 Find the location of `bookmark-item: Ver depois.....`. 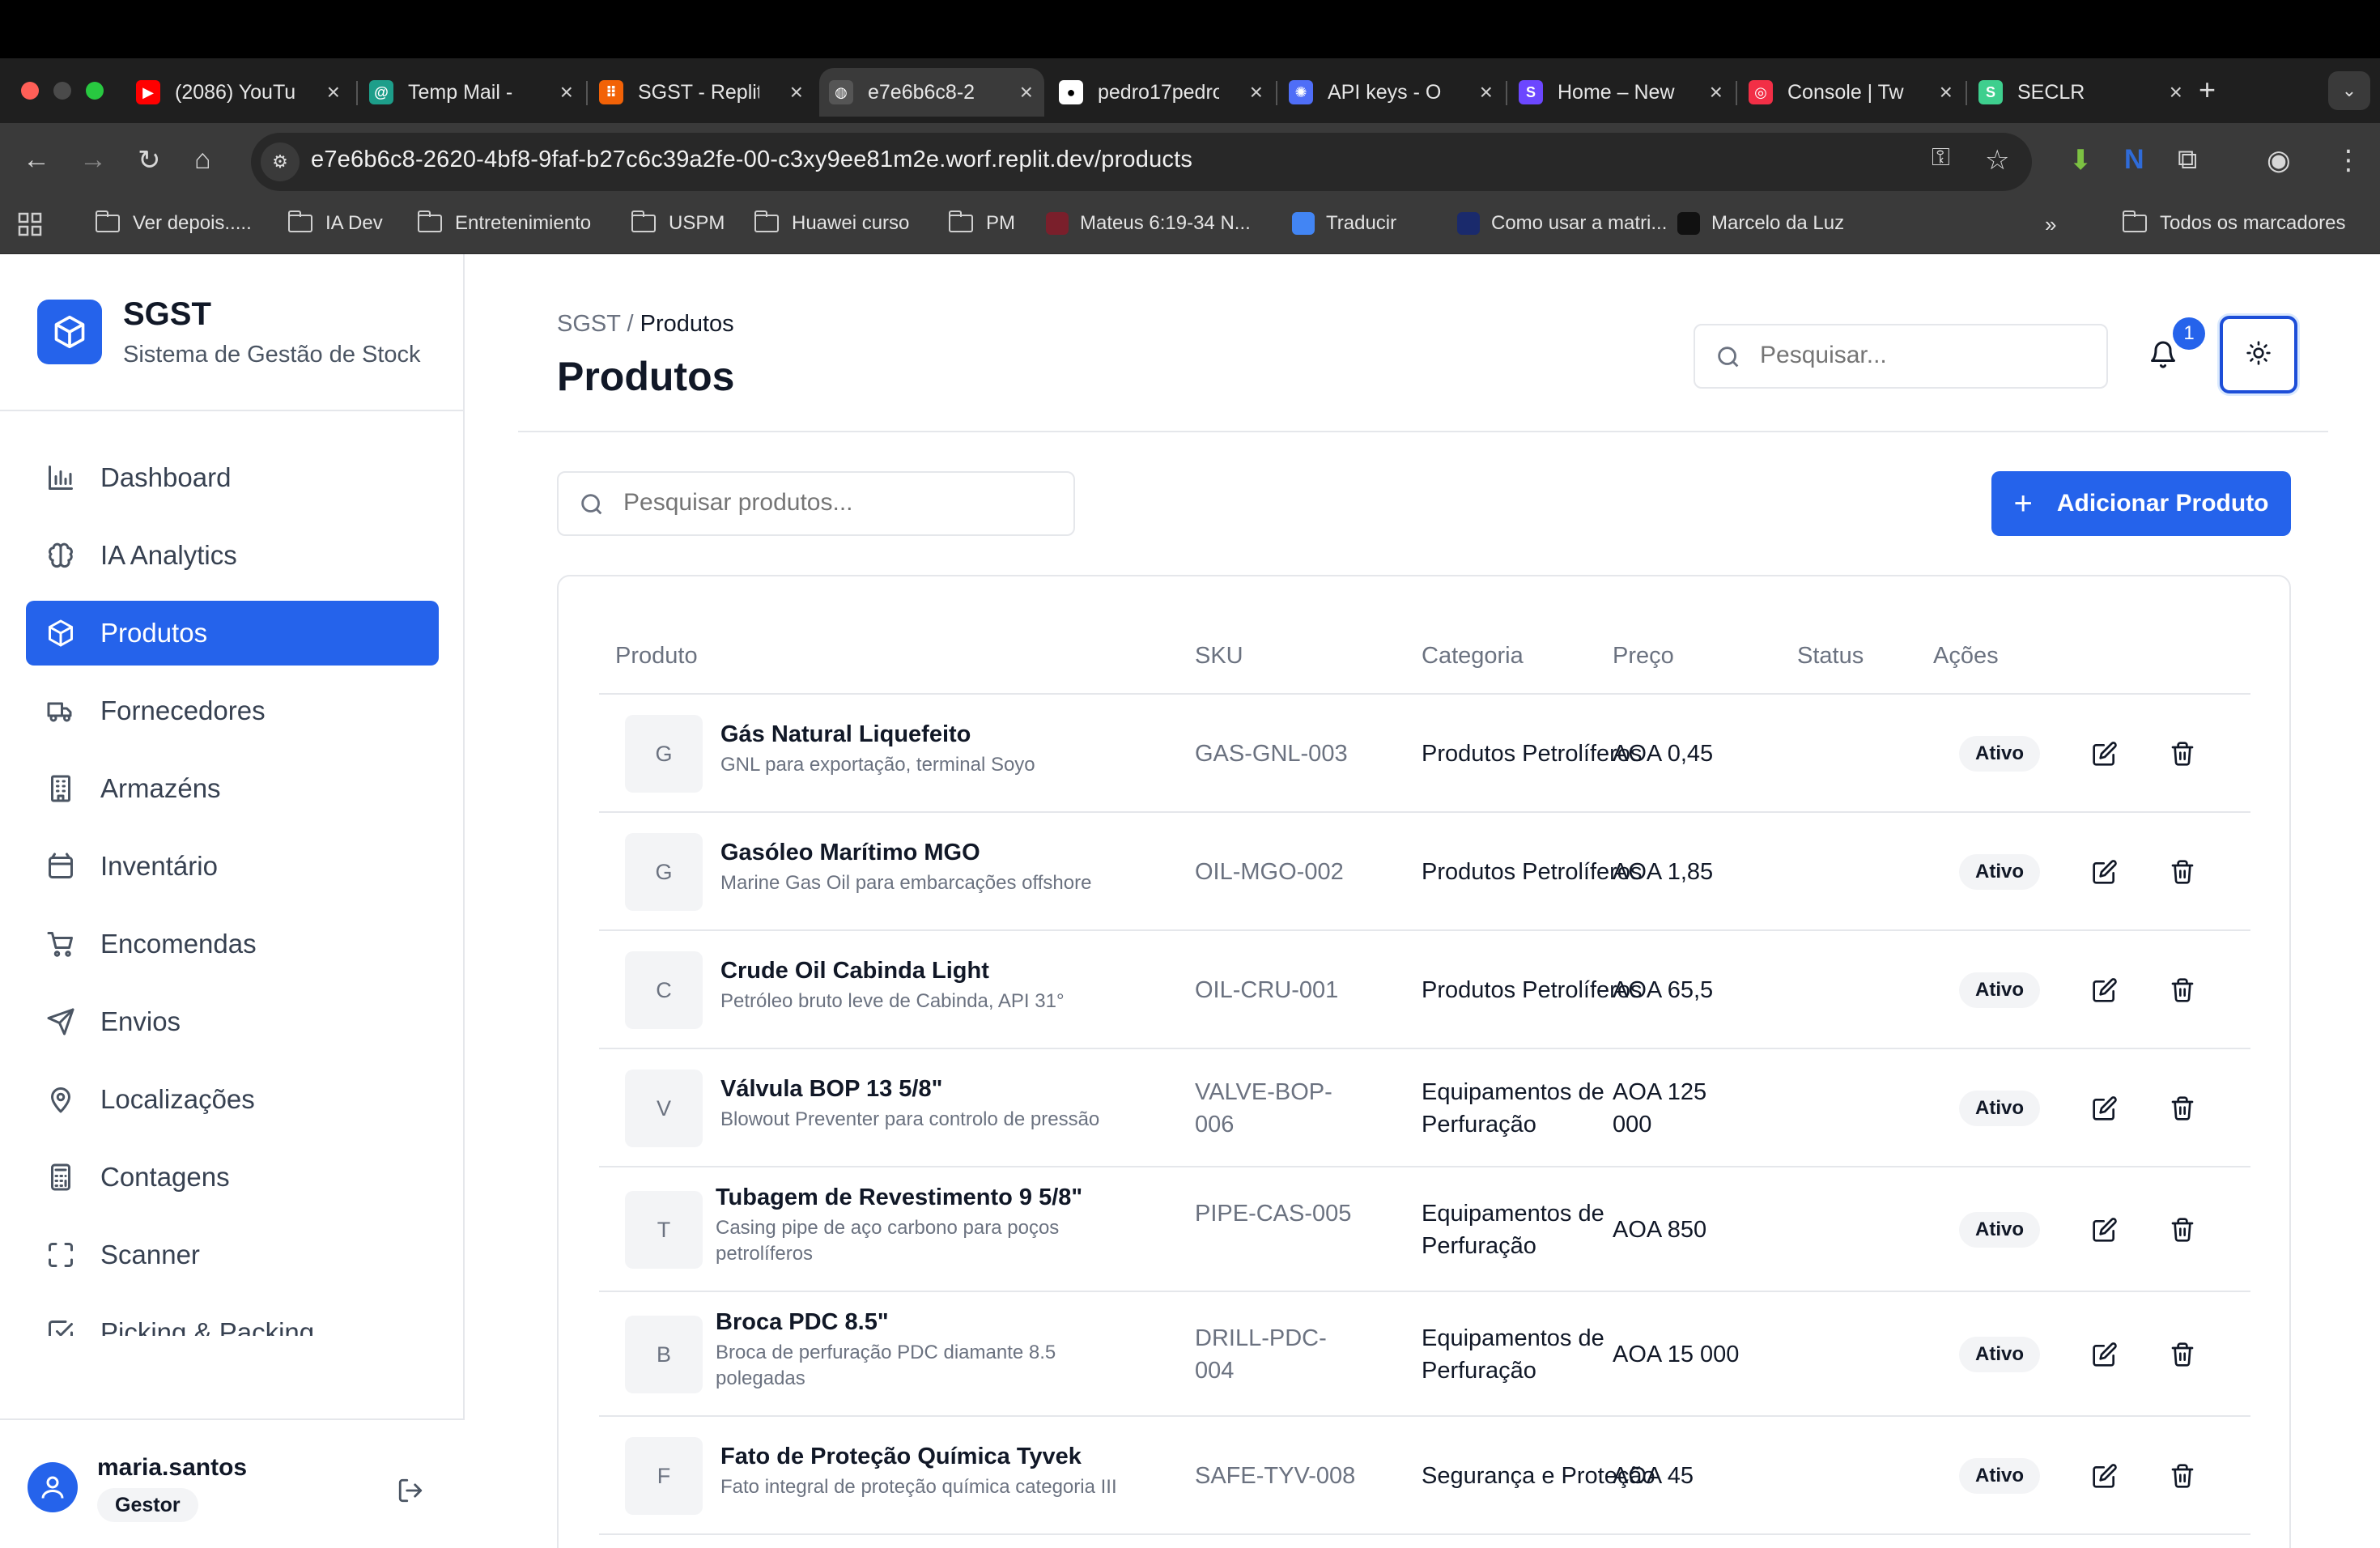

bookmark-item: Ver depois..... is located at coordinates (174, 223).